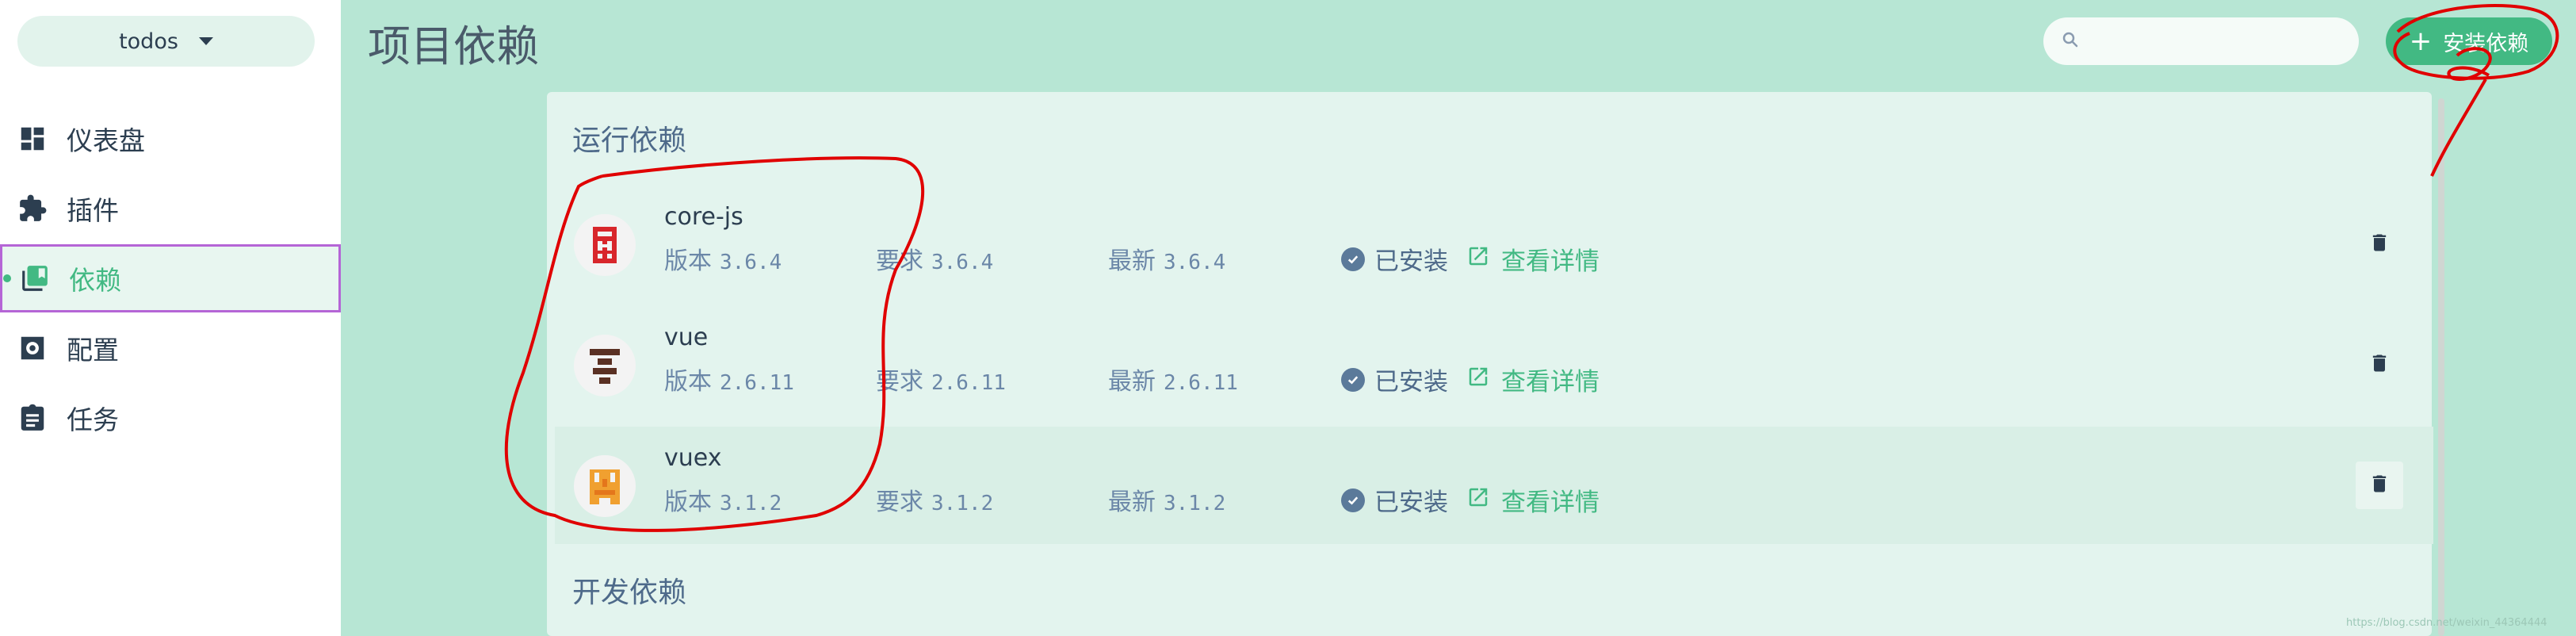 The height and width of the screenshot is (636, 2576). I want to click on latest-version: 最新 2.6.11, so click(1173, 382).